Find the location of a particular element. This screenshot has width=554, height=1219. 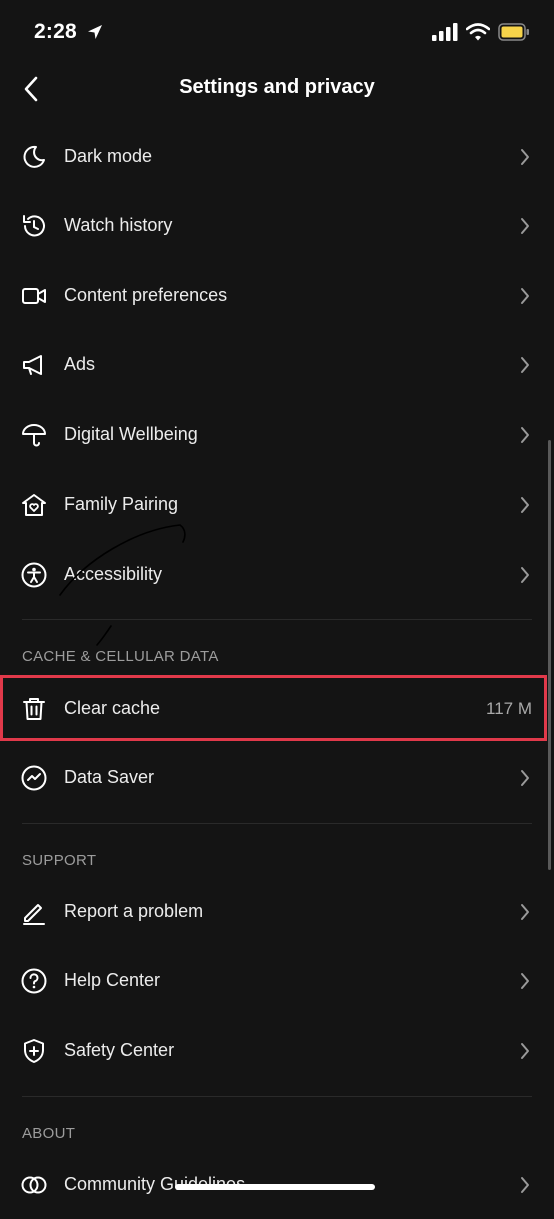

row-label: Digital Wellbeing is located at coordinates (131, 434).